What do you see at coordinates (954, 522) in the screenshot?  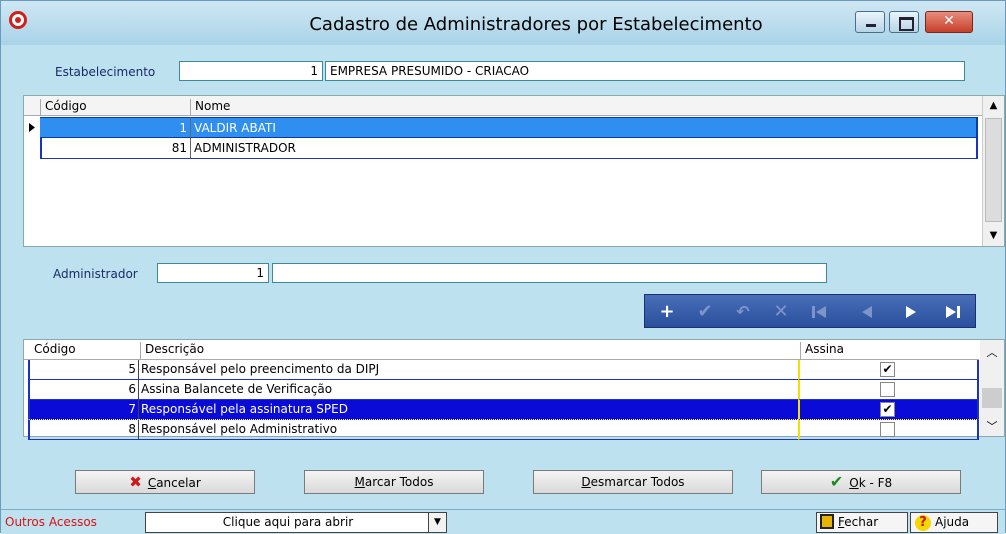 I see `ajuda-button: ? Ajuda` at bounding box center [954, 522].